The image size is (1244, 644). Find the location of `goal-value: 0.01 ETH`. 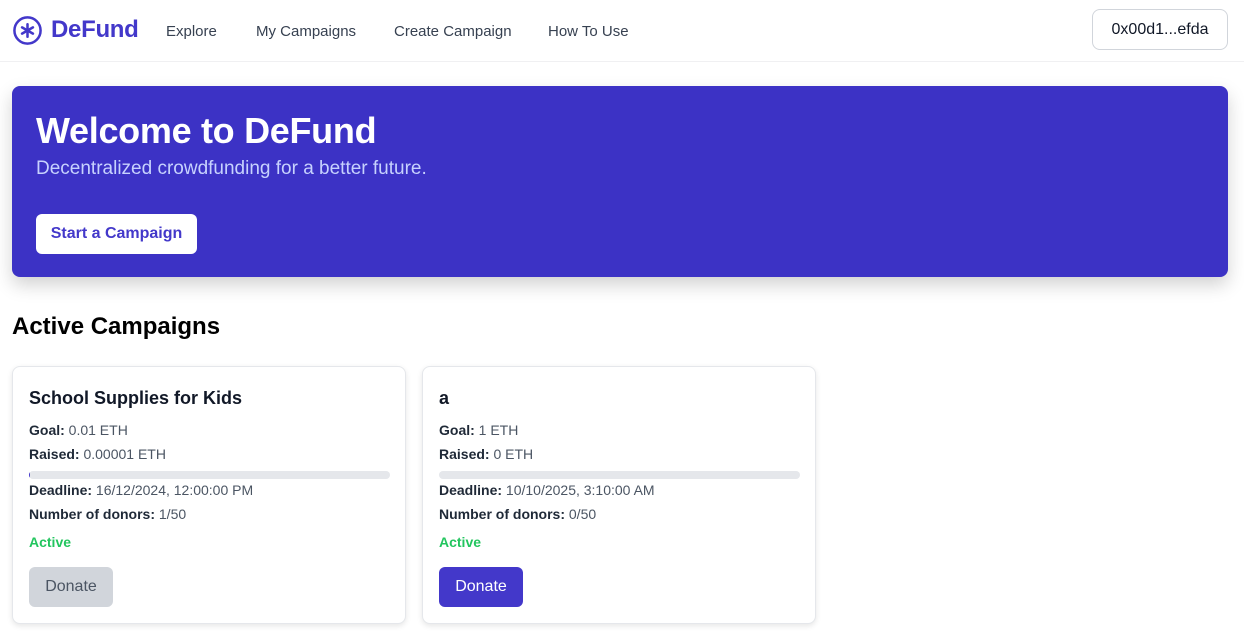

goal-value: 0.01 ETH is located at coordinates (98, 430).